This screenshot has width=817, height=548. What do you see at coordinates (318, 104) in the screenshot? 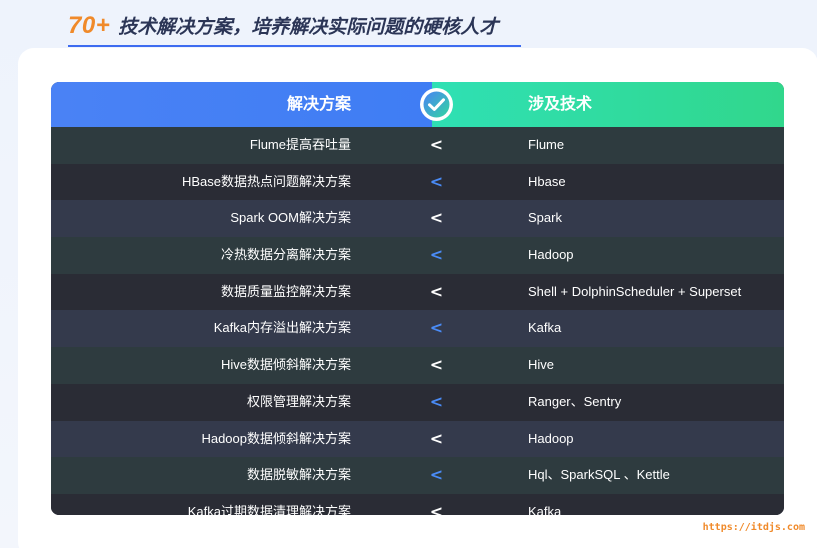
I see `column-header-solution: 解决方案` at bounding box center [318, 104].